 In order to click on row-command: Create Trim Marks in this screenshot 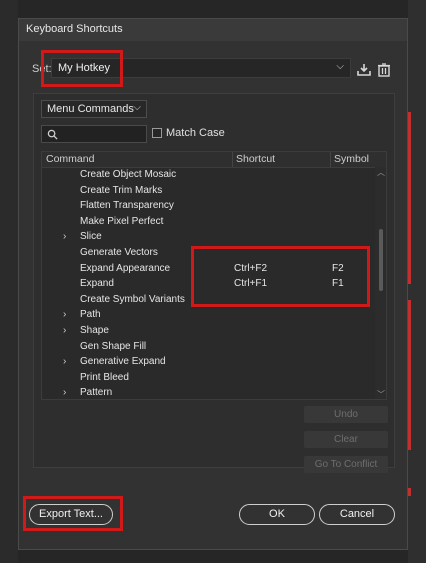, I will do `click(121, 190)`.